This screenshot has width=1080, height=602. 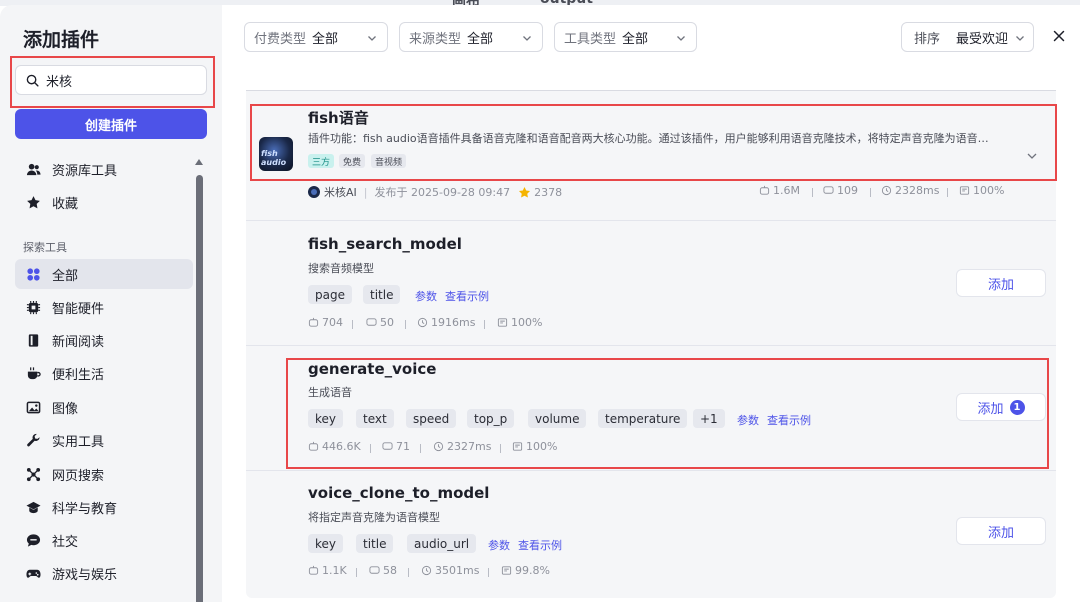 I want to click on expand-chevron-icon, so click(x=1032, y=156).